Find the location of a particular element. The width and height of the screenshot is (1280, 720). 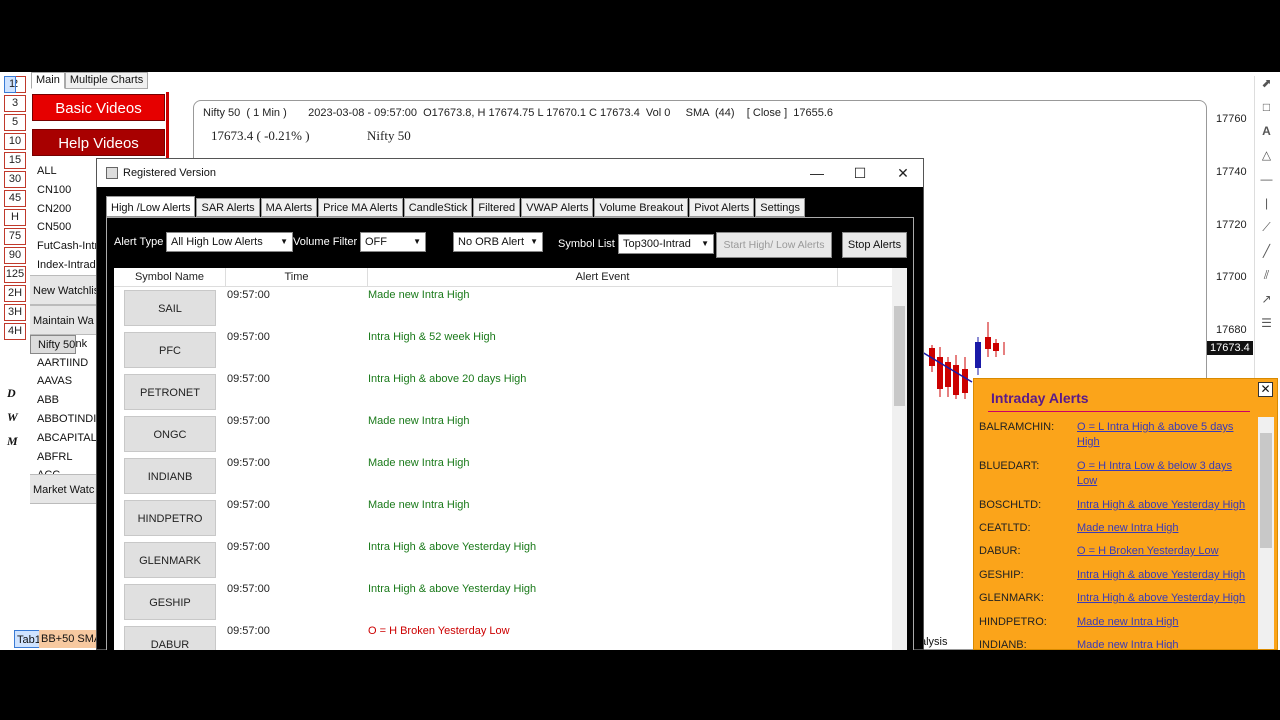

timeframe-2h: 2H is located at coordinates (15, 293).